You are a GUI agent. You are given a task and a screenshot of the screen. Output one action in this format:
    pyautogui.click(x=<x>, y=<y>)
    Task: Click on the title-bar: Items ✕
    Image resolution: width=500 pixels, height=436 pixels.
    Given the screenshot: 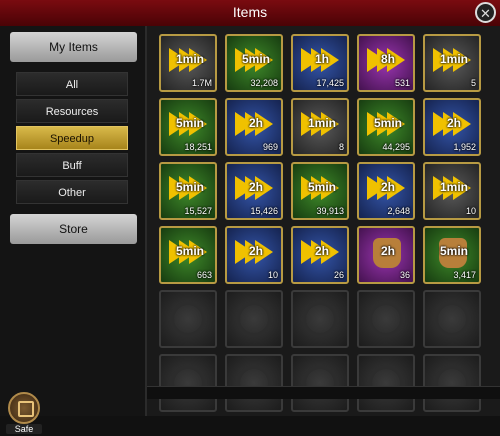 What is the action you would take?
    pyautogui.click(x=250, y=13)
    